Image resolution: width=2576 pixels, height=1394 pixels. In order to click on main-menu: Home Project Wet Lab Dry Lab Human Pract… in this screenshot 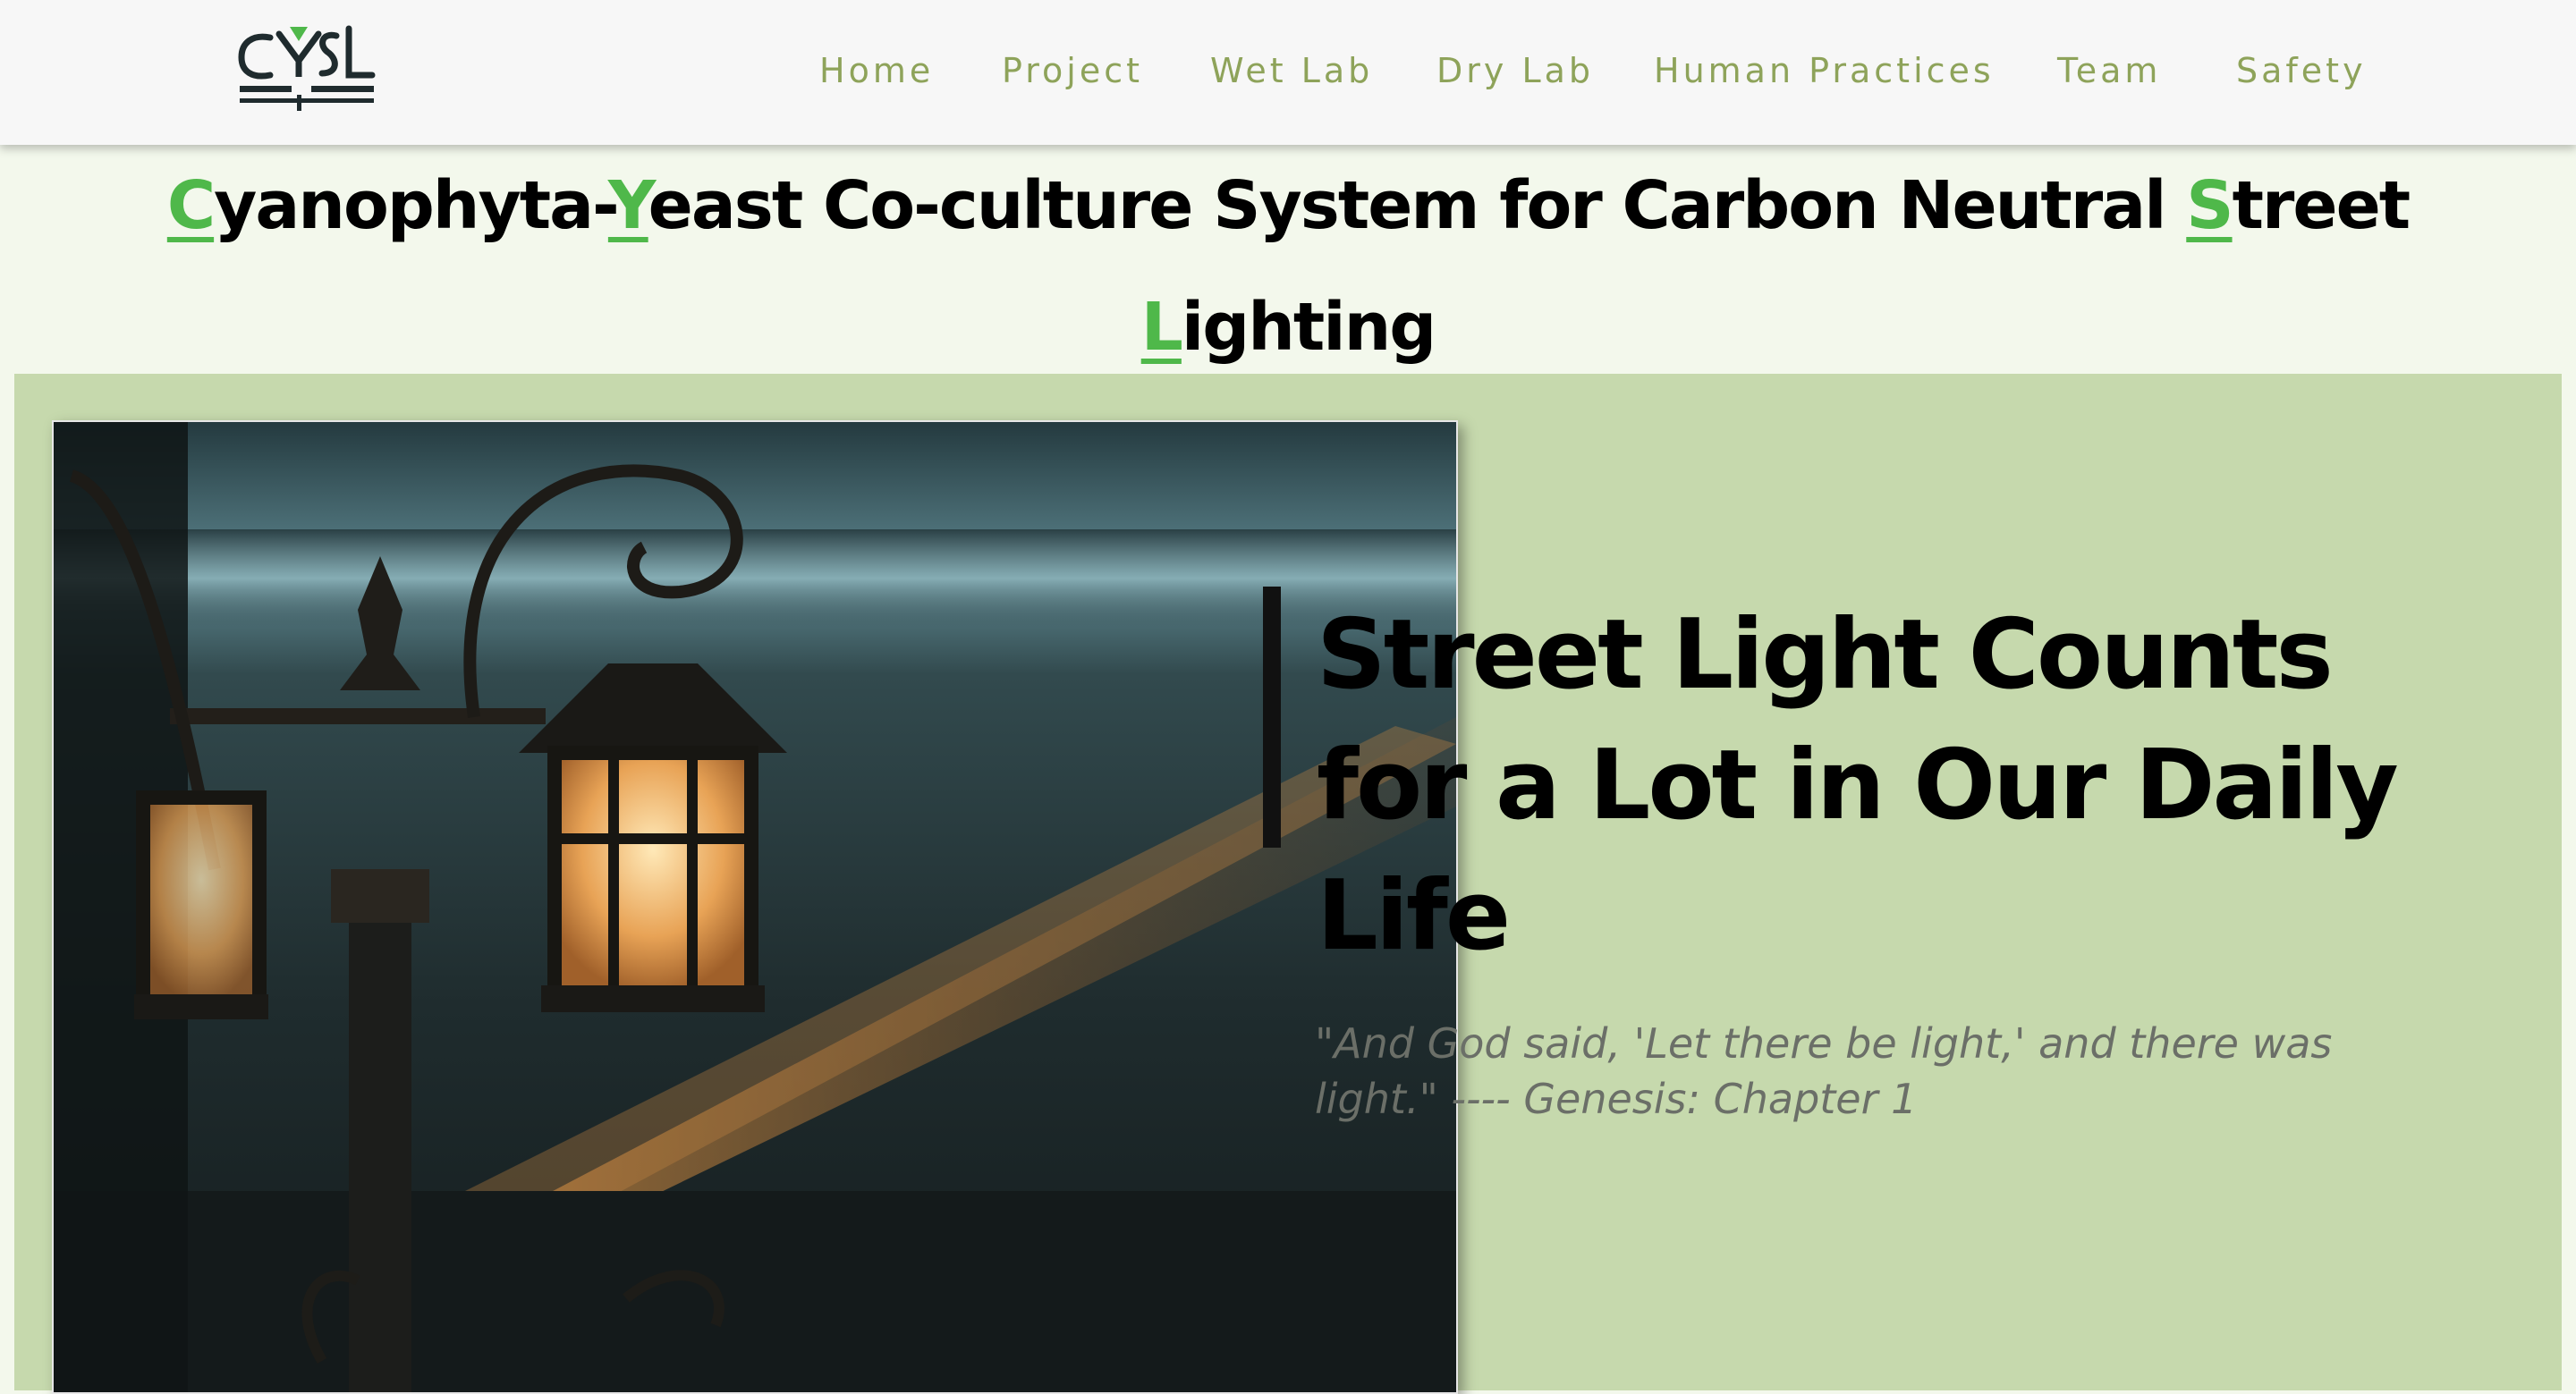, I will do `click(1288, 75)`.